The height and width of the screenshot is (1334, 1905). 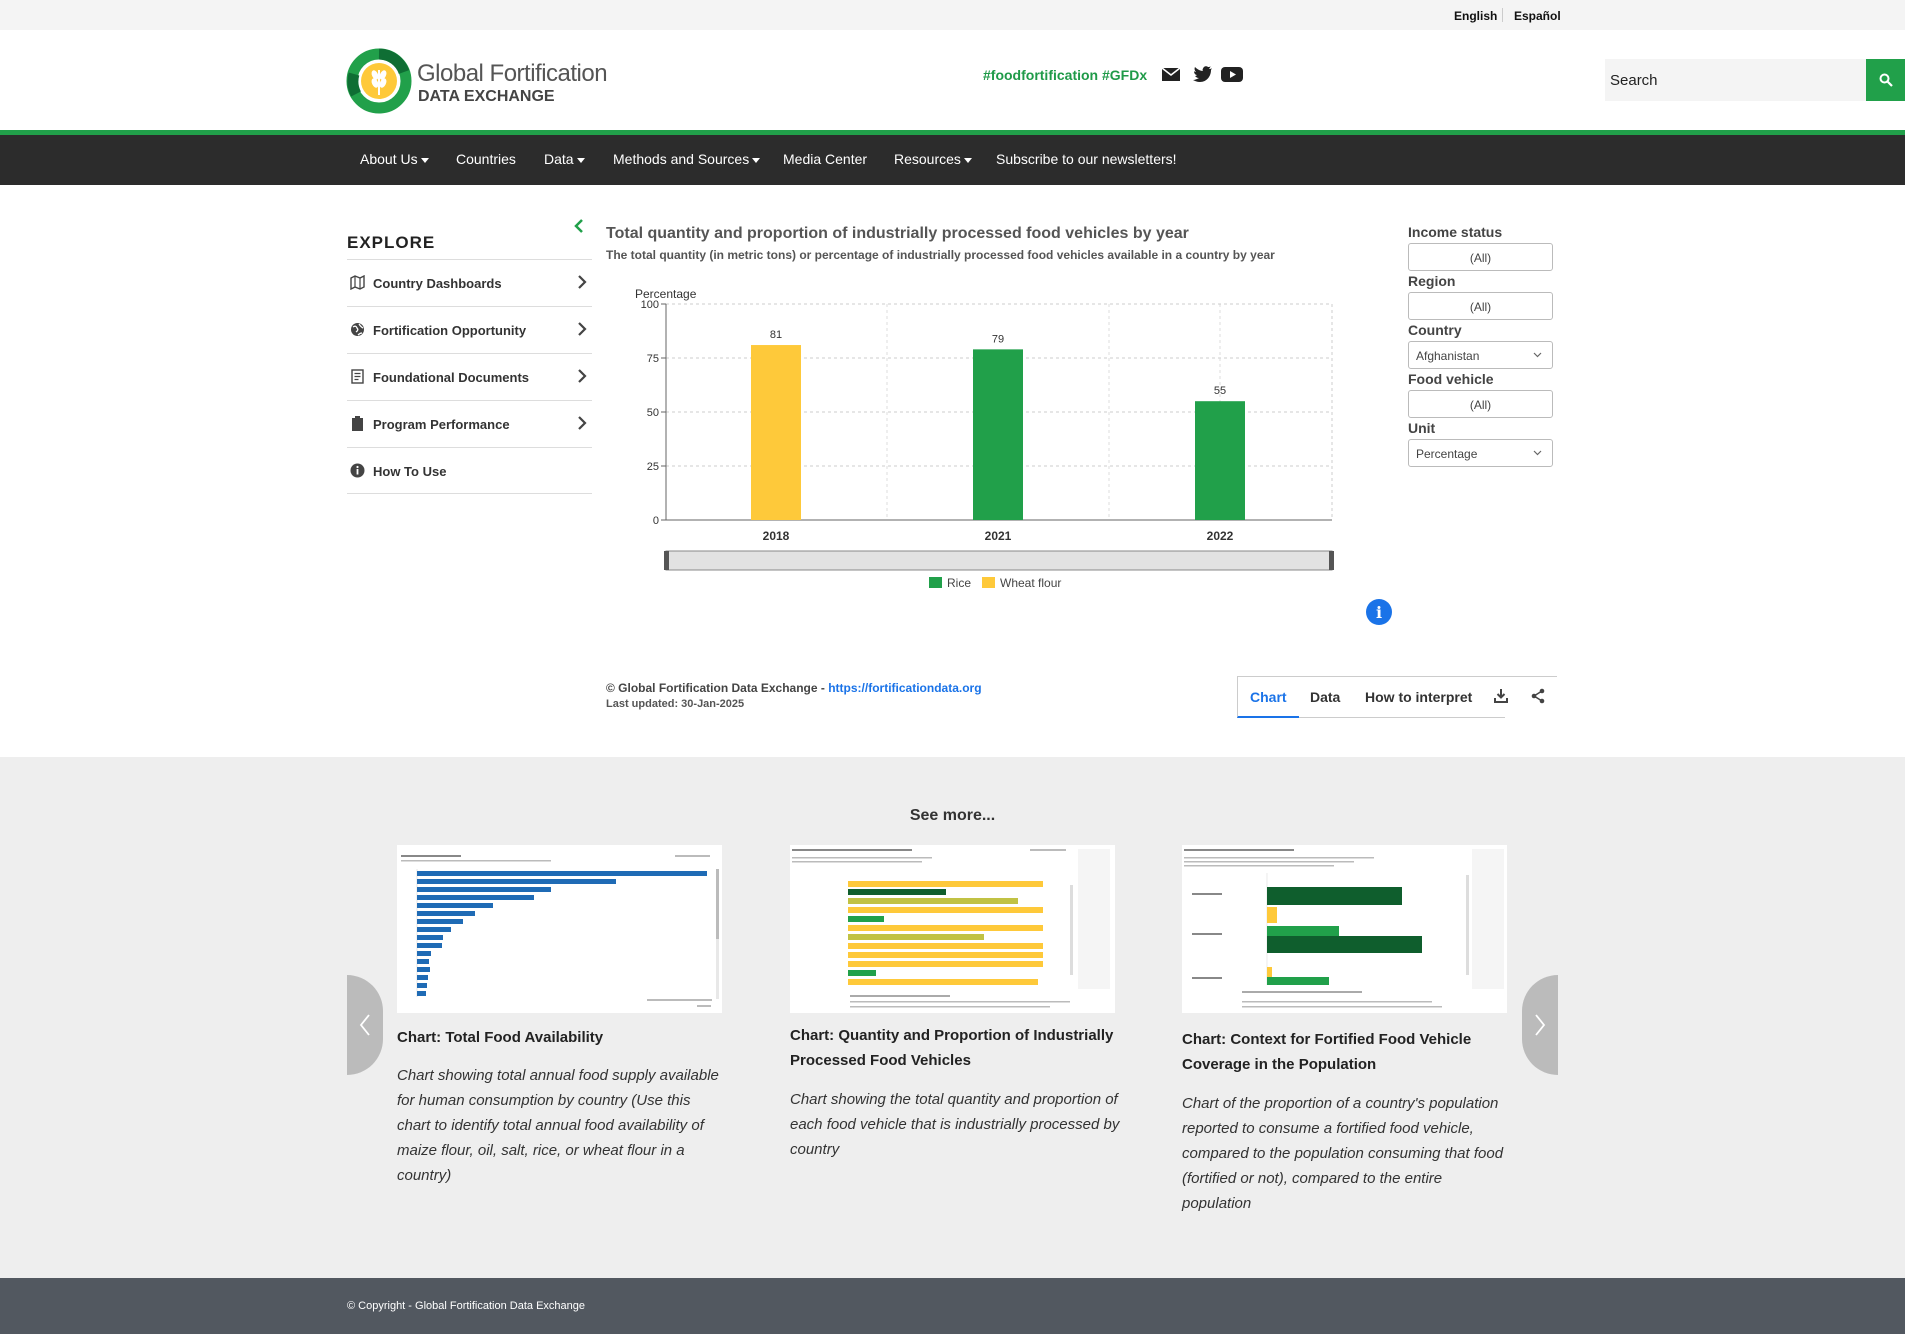 What do you see at coordinates (357, 329) in the screenshot?
I see `globe-icon` at bounding box center [357, 329].